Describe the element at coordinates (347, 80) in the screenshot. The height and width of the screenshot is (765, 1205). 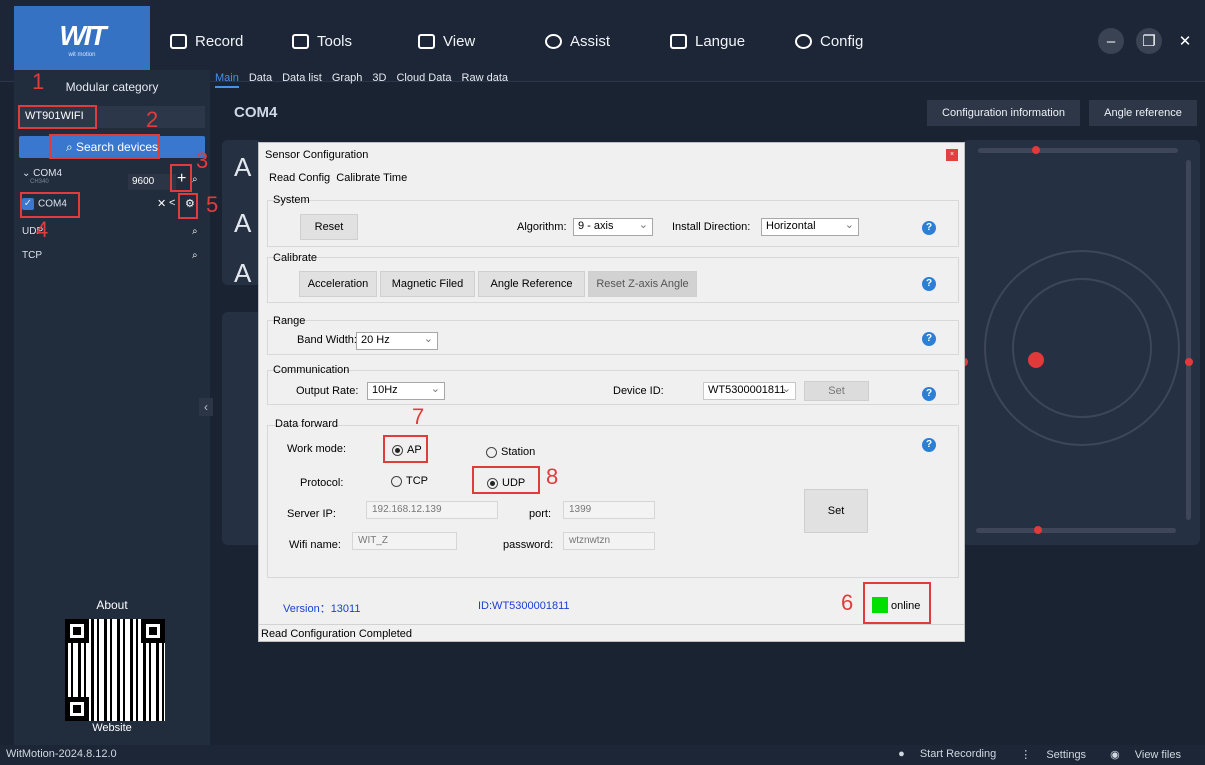
I see `tab-graph: Graph` at that location.